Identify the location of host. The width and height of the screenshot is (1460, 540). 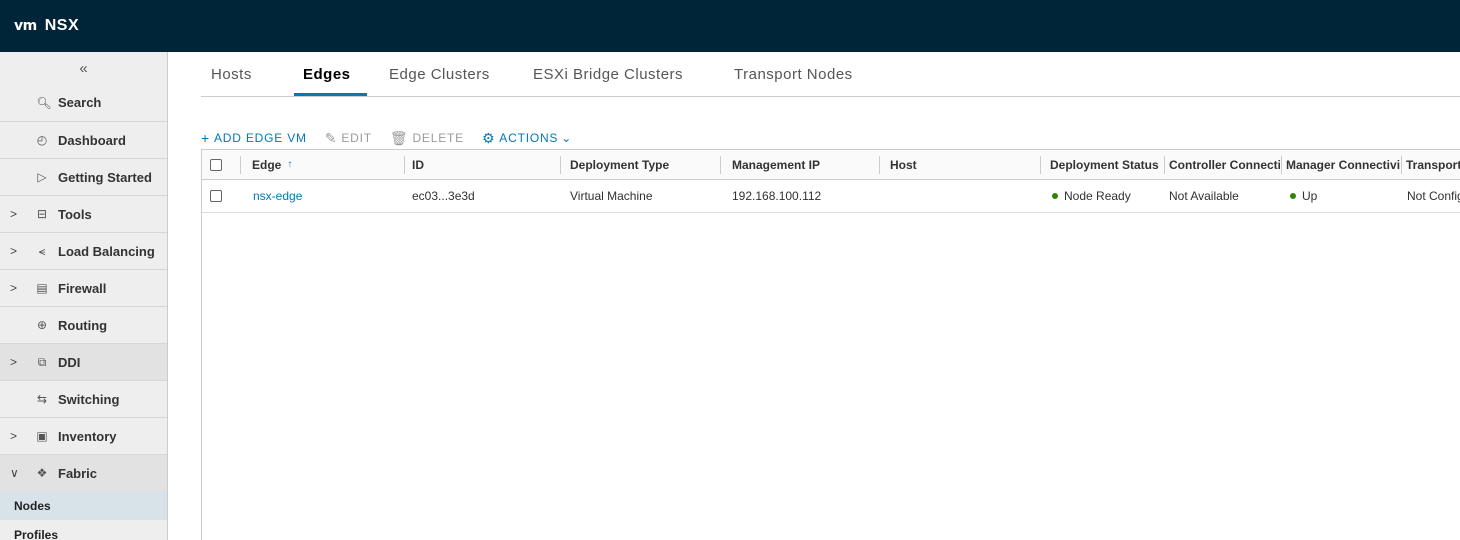
(965, 196).